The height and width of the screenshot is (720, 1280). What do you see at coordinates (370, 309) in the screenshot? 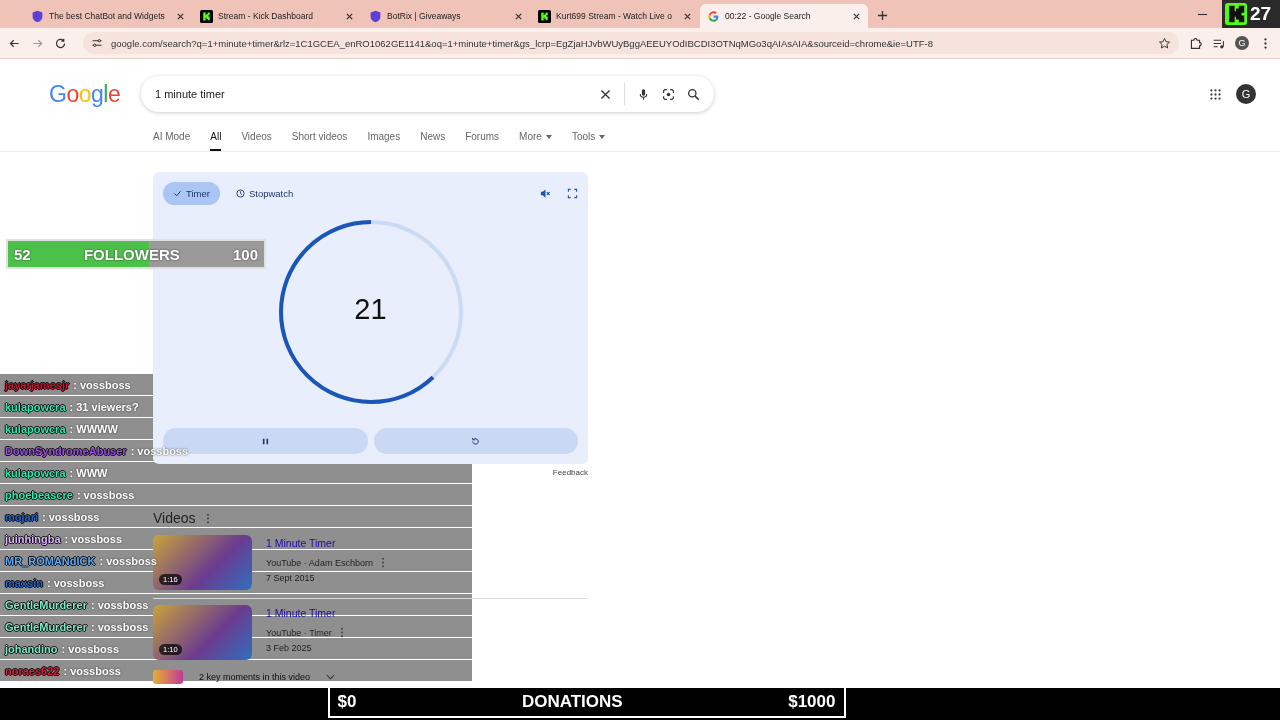
I see `timer-readout: 21` at bounding box center [370, 309].